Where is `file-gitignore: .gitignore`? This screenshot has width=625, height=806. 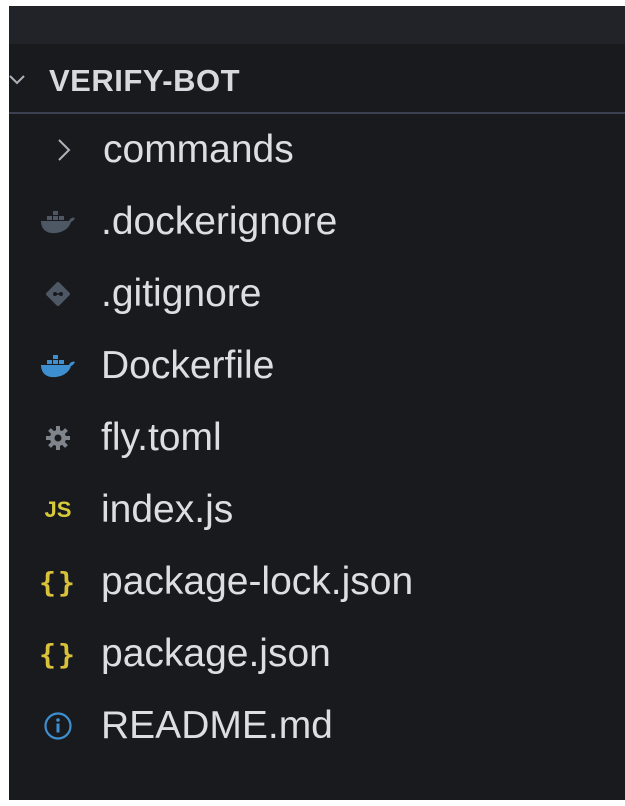
file-gitignore: .gitignore is located at coordinates (317, 294).